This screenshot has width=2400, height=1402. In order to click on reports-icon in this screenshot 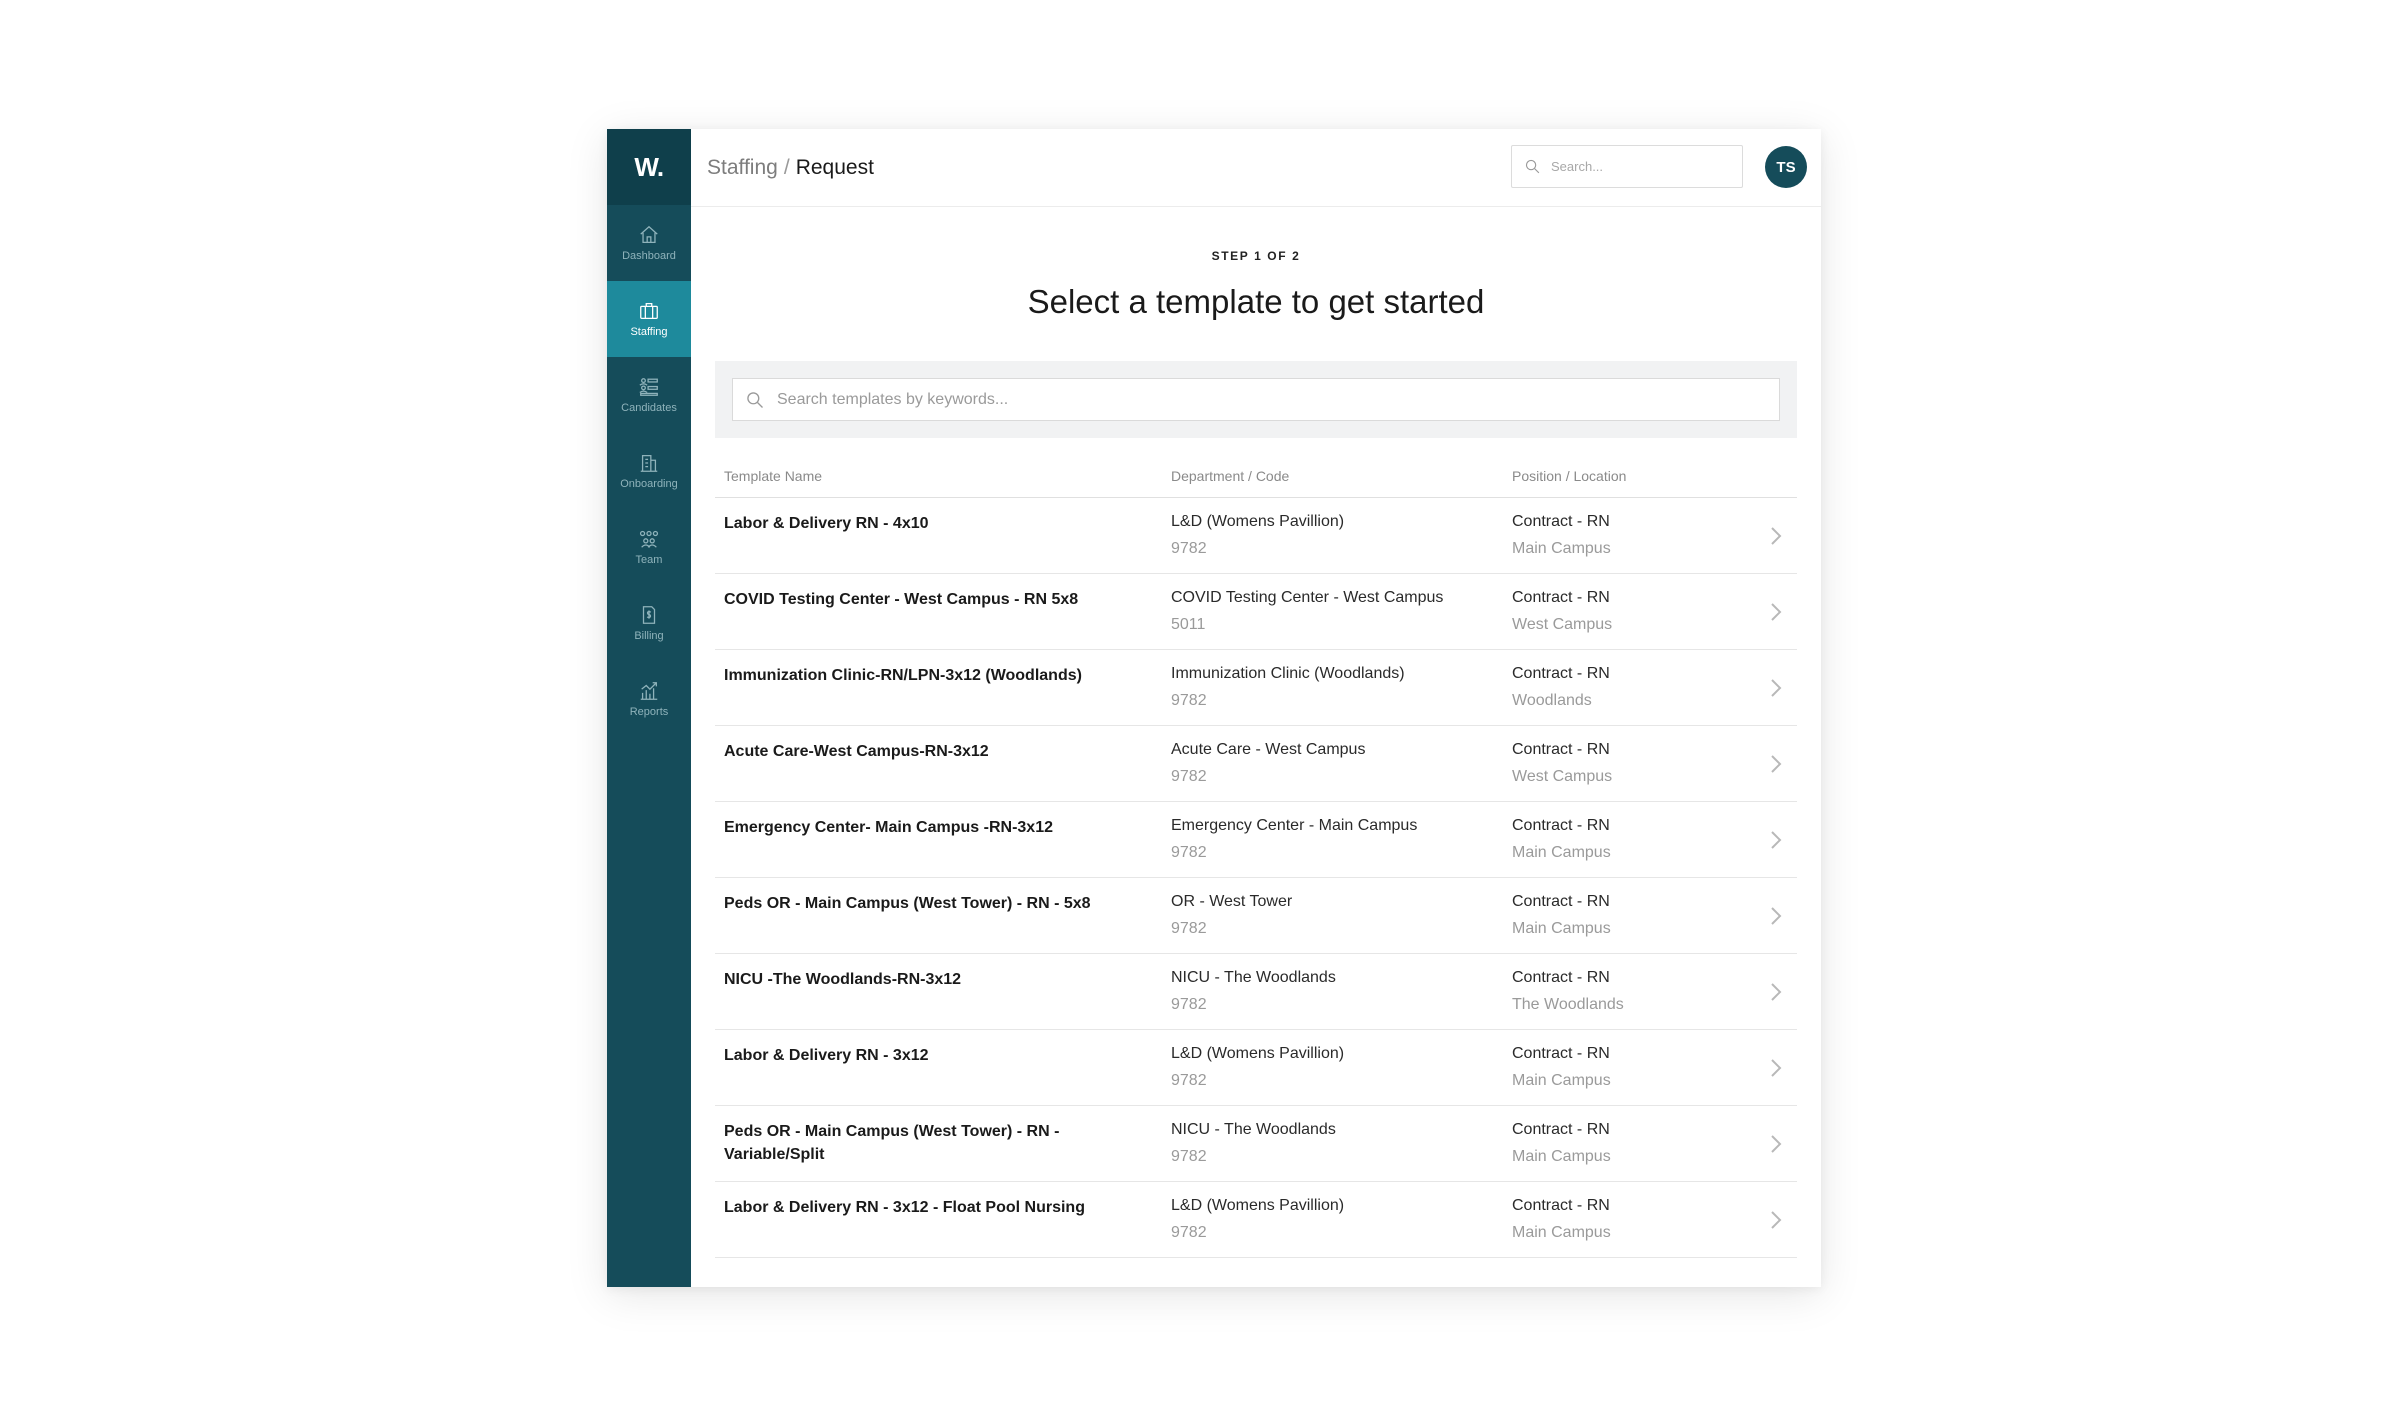, I will do `click(649, 691)`.